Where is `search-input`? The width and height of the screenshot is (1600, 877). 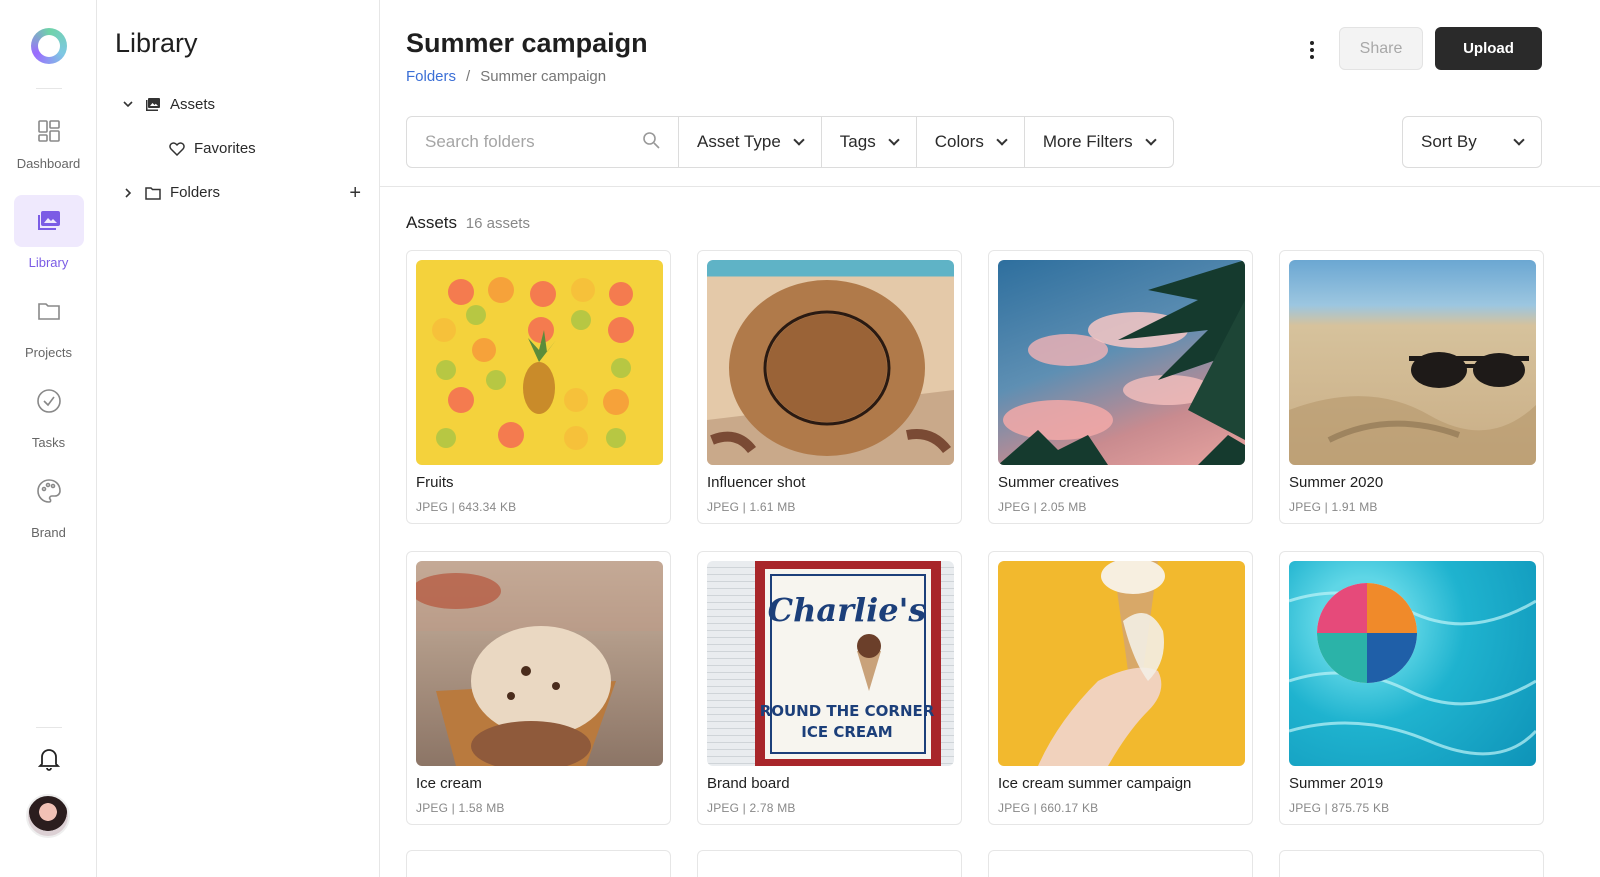 search-input is located at coordinates (525, 142).